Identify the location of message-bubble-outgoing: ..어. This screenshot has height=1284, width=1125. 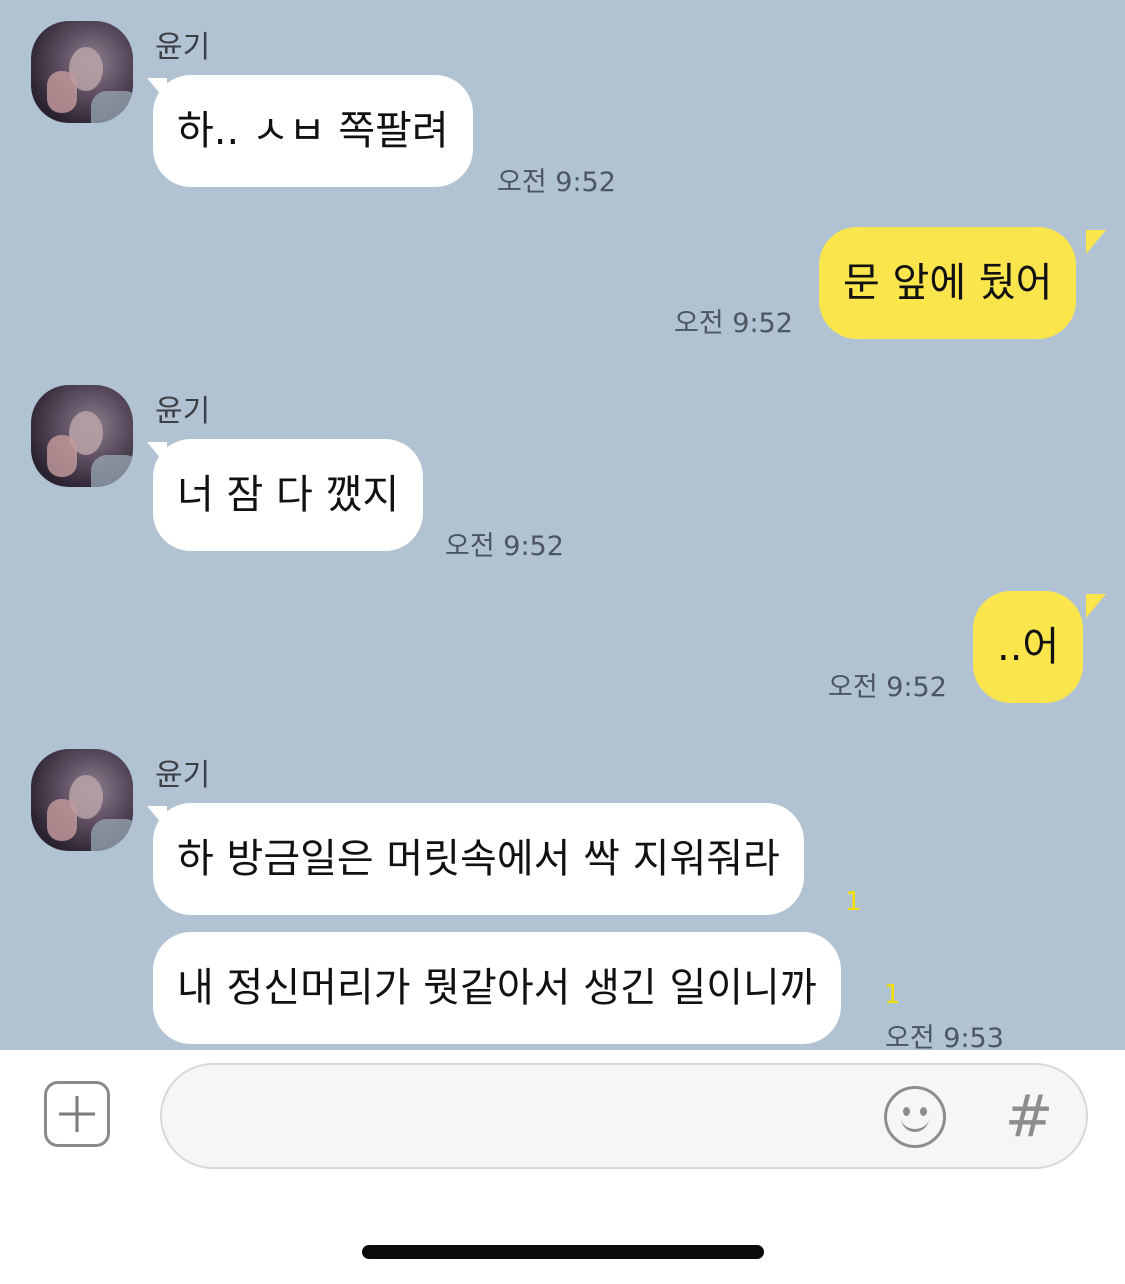
(1028, 647).